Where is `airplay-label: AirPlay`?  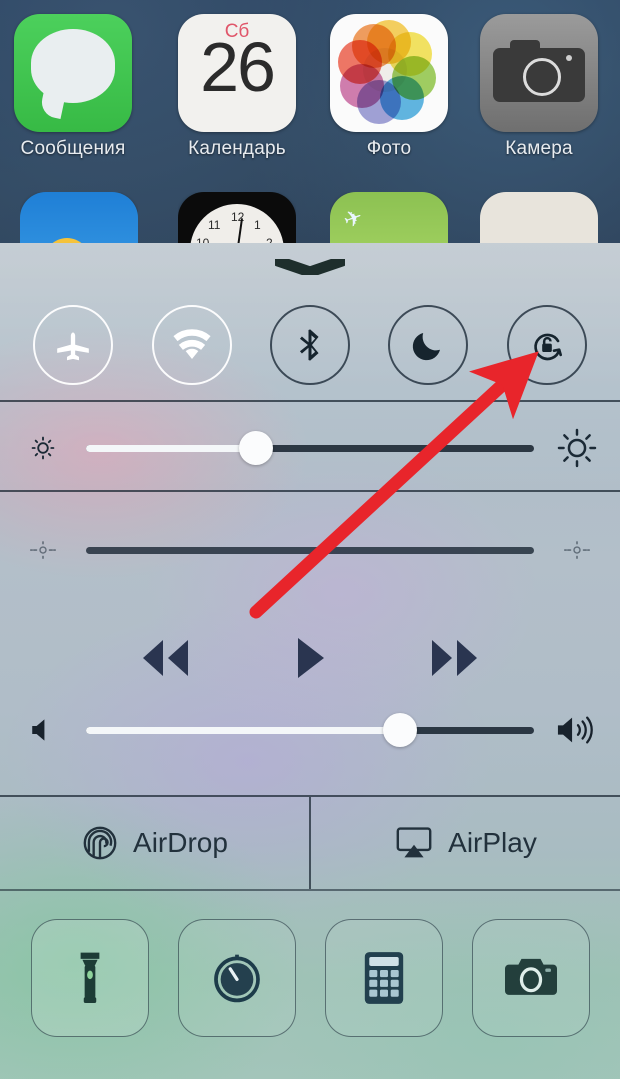 airplay-label: AirPlay is located at coordinates (492, 842).